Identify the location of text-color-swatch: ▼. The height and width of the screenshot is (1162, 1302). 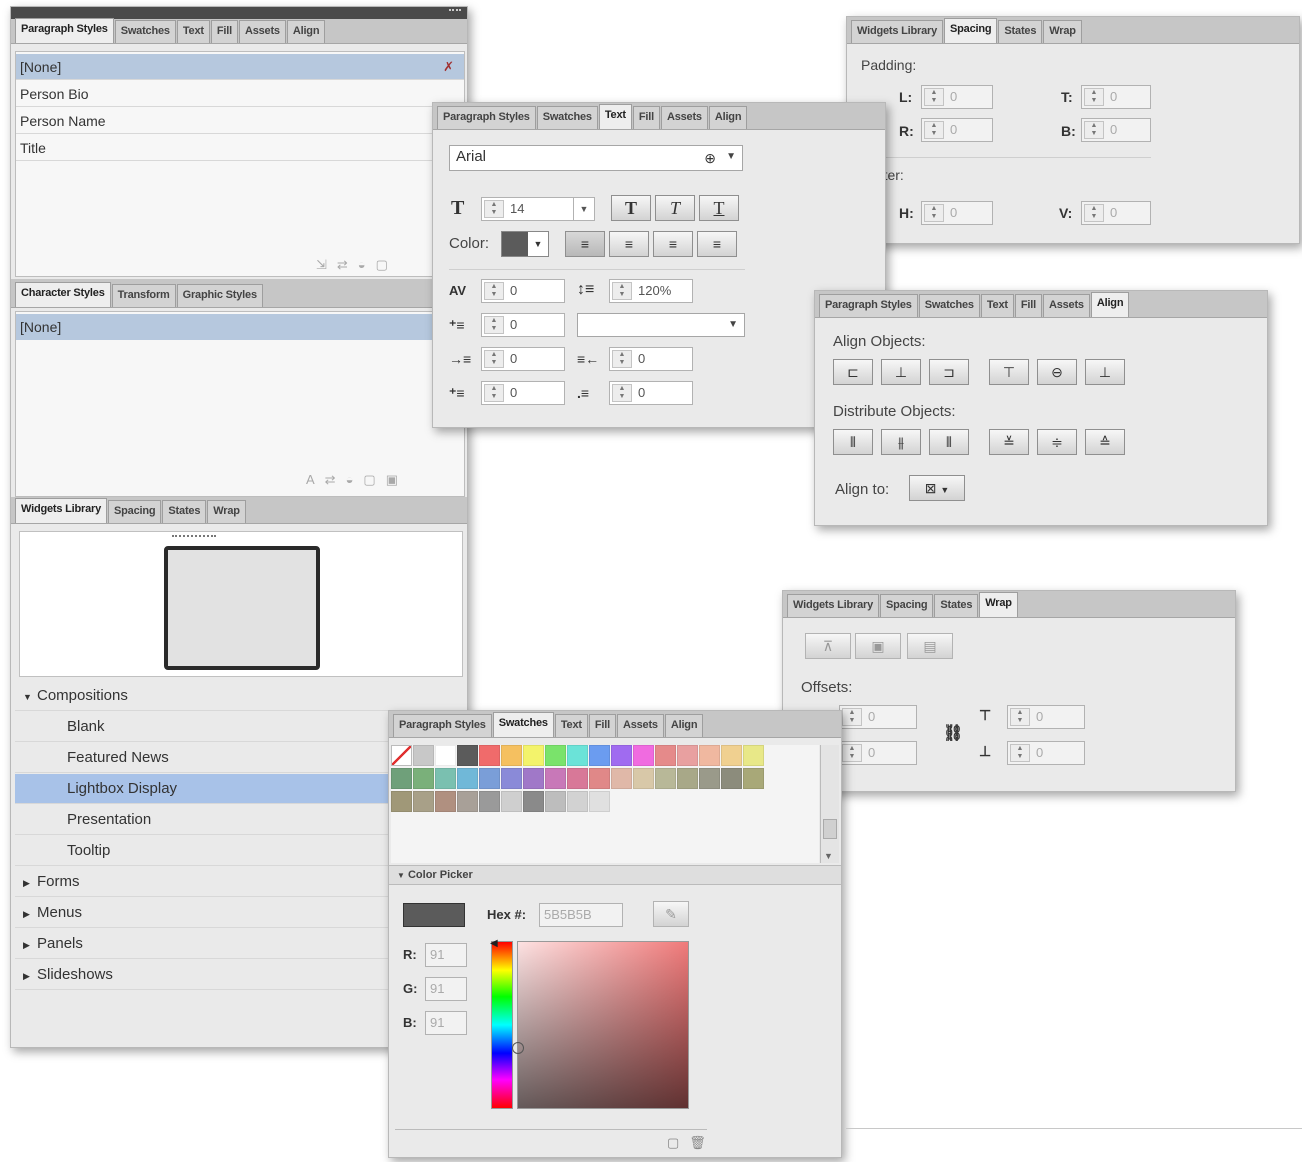
(525, 244).